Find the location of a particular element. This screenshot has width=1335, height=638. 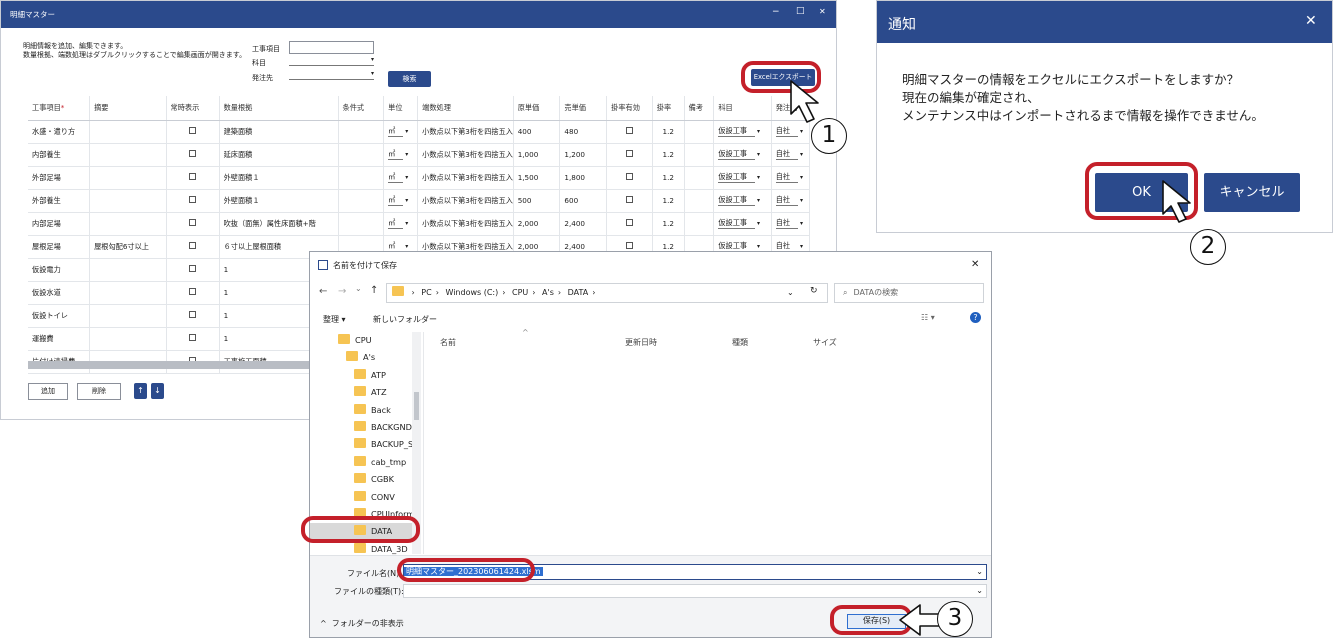

col-header: 科目 is located at coordinates (742, 108).